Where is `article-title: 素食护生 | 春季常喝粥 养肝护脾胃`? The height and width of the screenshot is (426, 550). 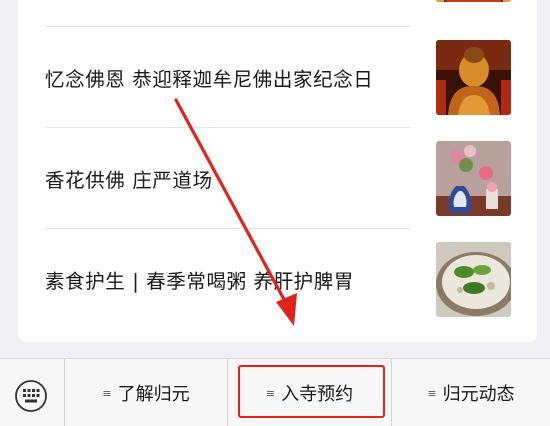 article-title: 素食护生 | 春季常喝粥 养肝护脾胃 is located at coordinates (230, 279).